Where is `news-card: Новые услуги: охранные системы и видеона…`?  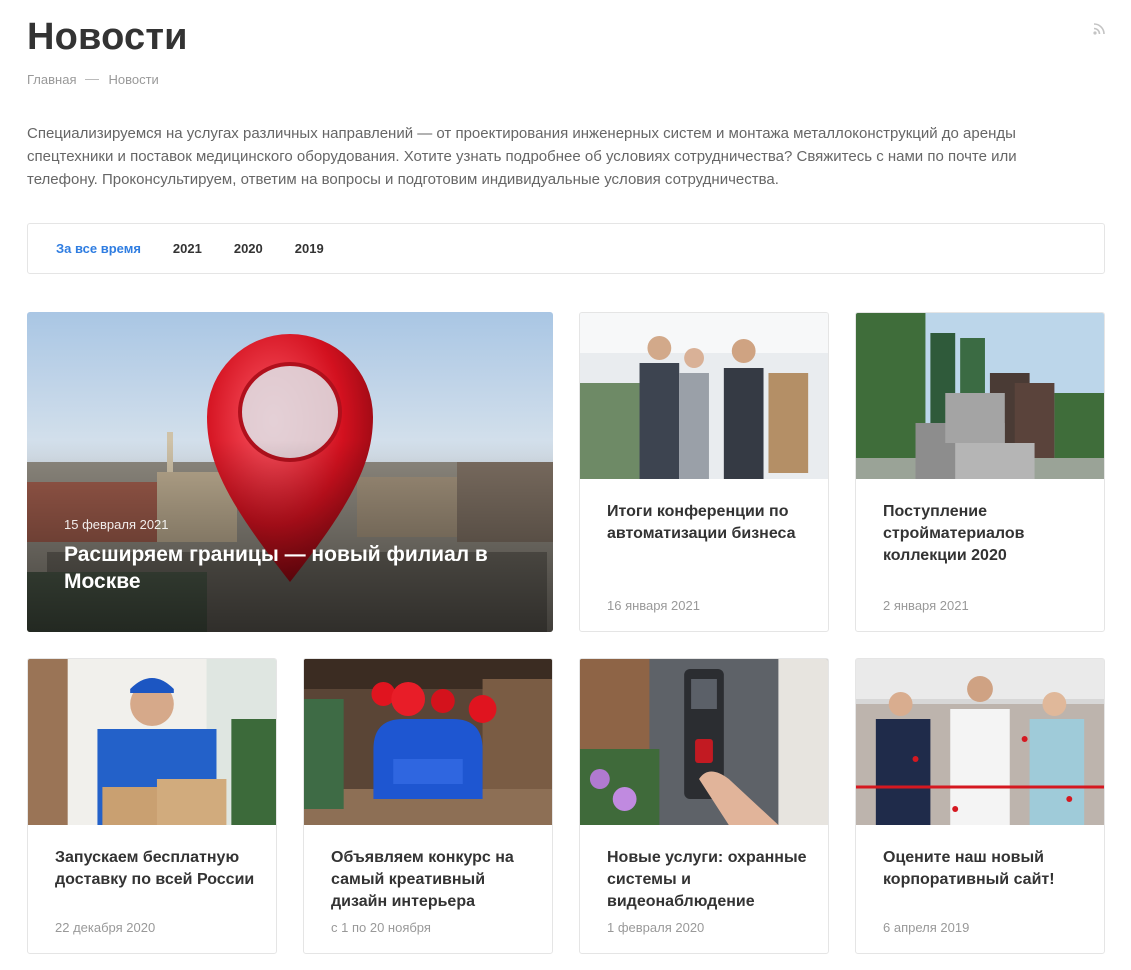
news-card: Новые услуги: охранные системы и видеона… is located at coordinates (704, 806).